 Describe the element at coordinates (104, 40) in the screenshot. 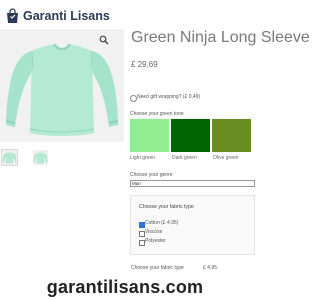

I see `magnifier-icon` at that location.